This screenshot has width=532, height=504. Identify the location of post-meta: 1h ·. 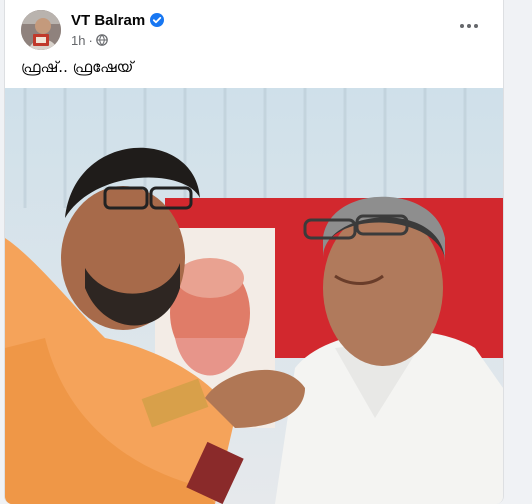
(89, 40).